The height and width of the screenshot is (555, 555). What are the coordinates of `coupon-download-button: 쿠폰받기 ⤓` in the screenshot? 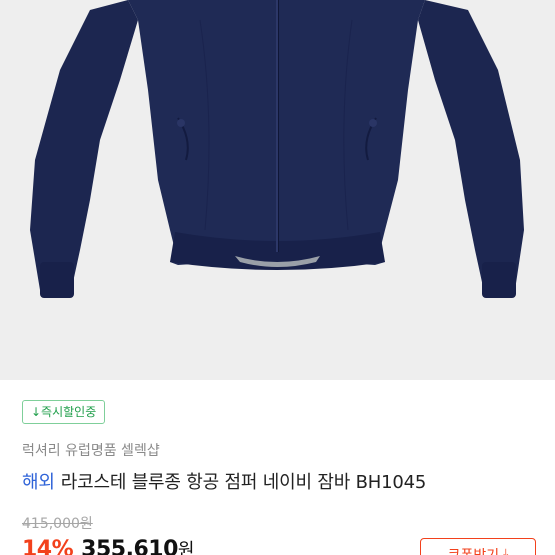 It's located at (478, 546).